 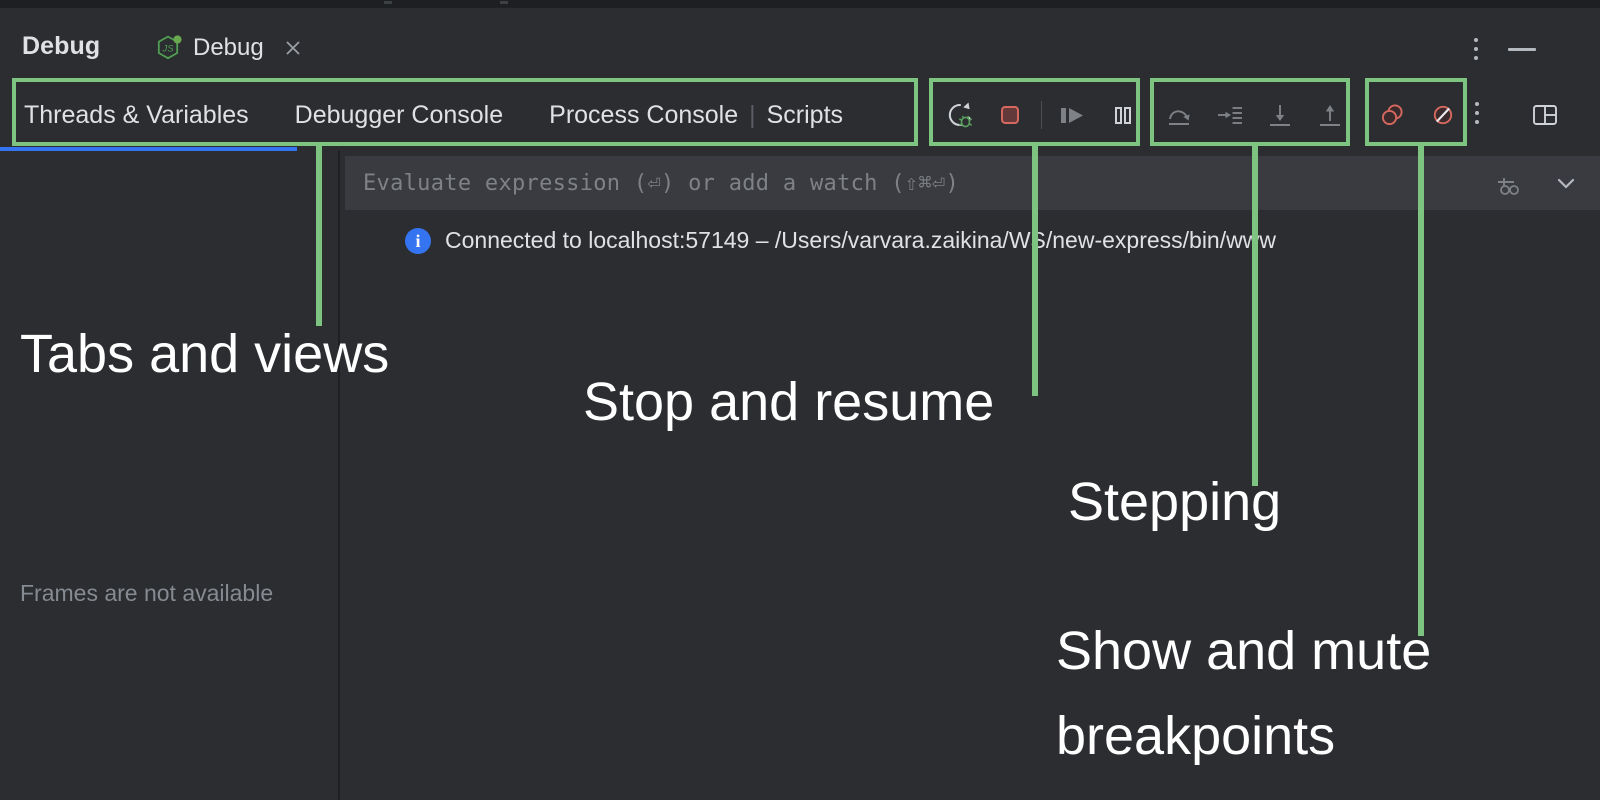 I want to click on annotation-line-stop-resume, so click(x=1035, y=271).